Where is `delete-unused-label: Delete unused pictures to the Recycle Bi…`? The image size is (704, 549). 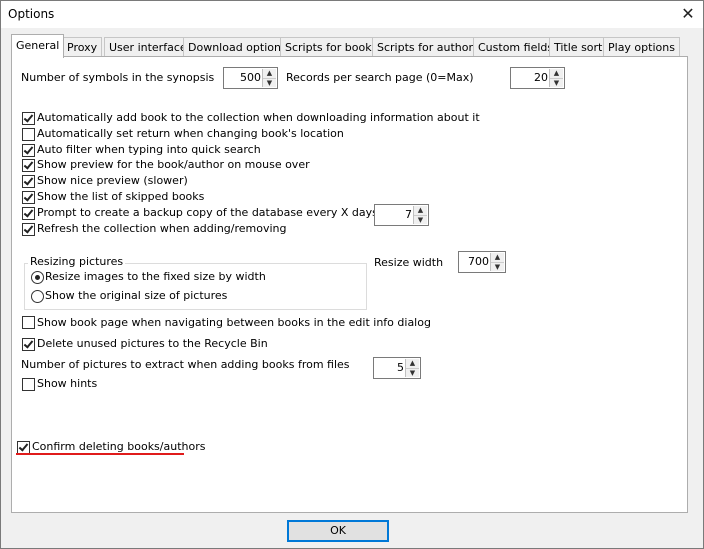
delete-unused-label: Delete unused pictures to the Recycle Bi… is located at coordinates (152, 343).